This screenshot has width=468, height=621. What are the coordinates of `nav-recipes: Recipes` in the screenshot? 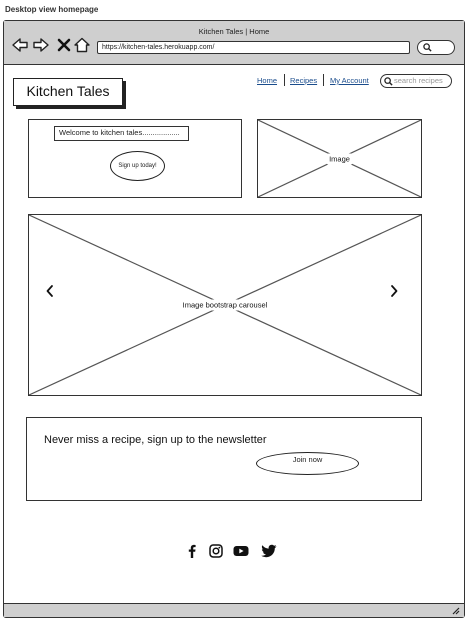 It's located at (303, 80).